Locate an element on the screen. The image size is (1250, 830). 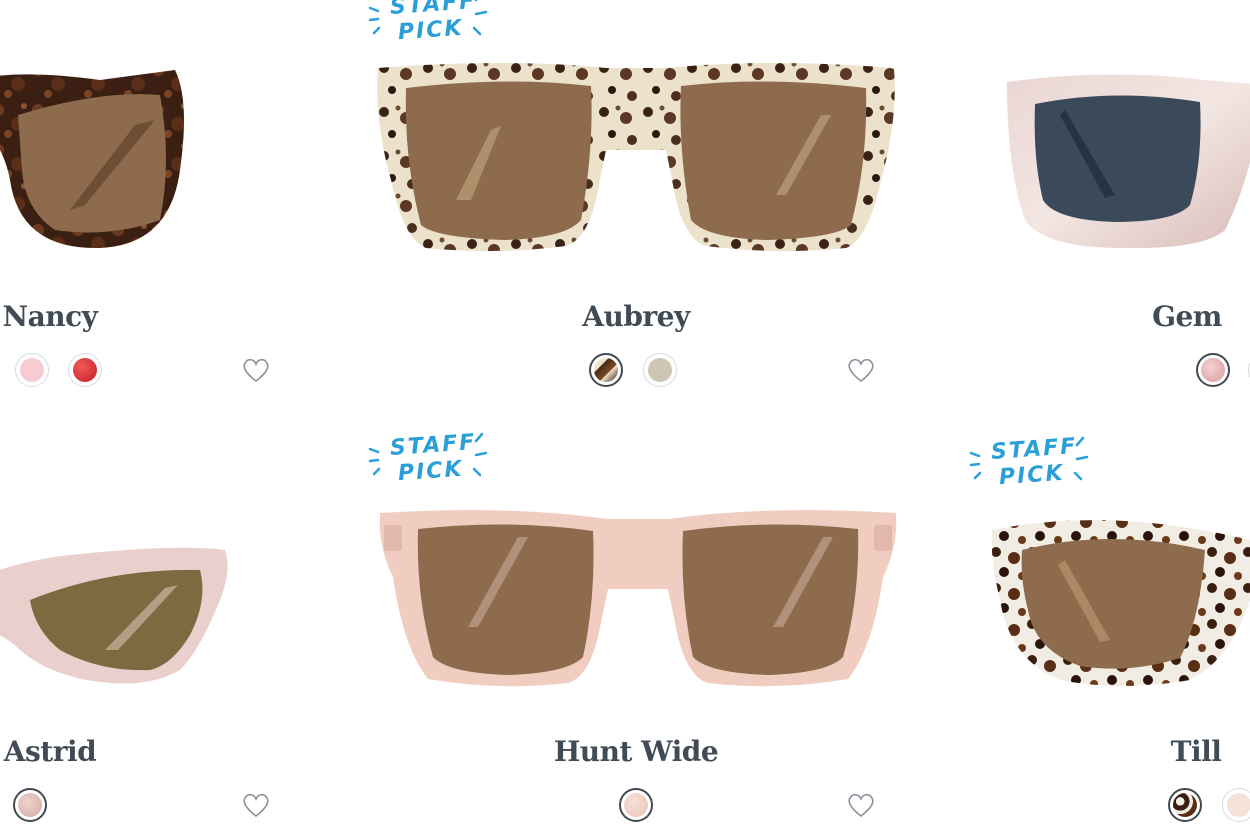
product-card-astrid: Astrid is located at coordinates (134, 622).